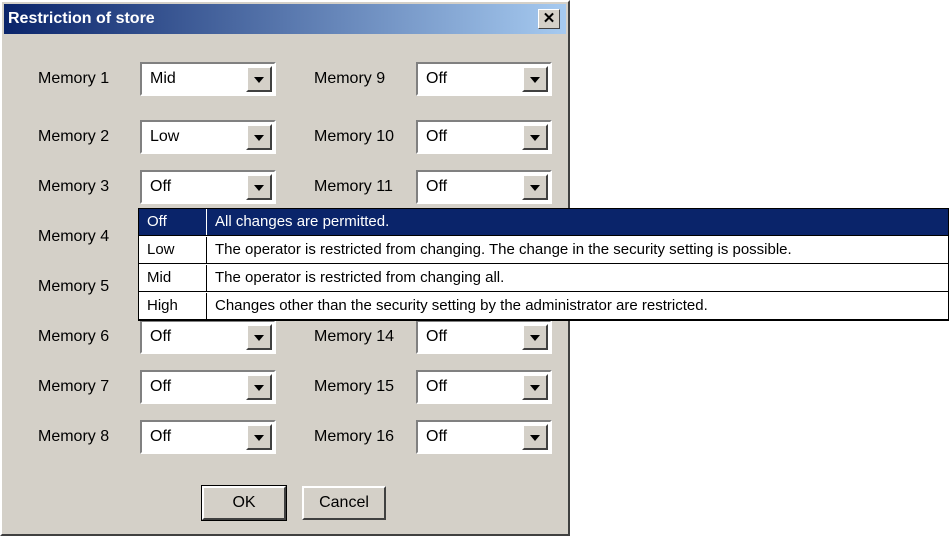  Describe the element at coordinates (173, 306) in the screenshot. I see `option-code: High` at that location.